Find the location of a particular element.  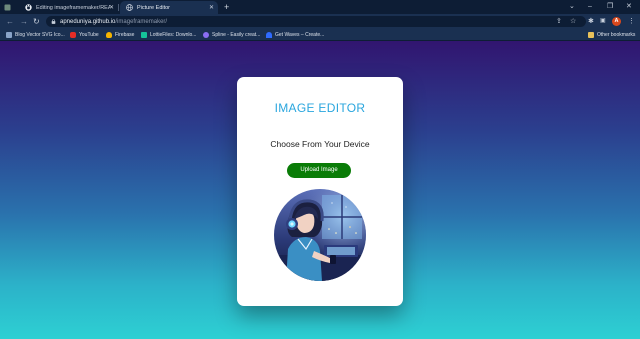

close-window-button: ✕ is located at coordinates (629, 6).